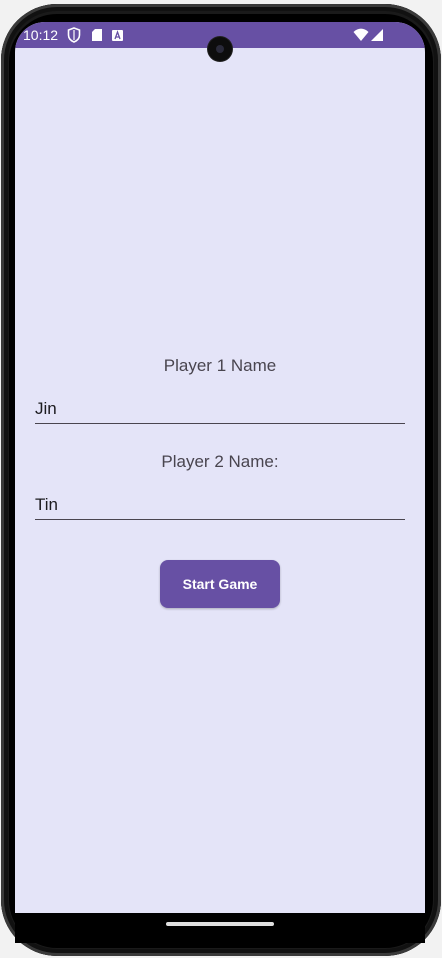 This screenshot has width=442, height=958. Describe the element at coordinates (46, 505) in the screenshot. I see `player2-name-value: Tin` at that location.